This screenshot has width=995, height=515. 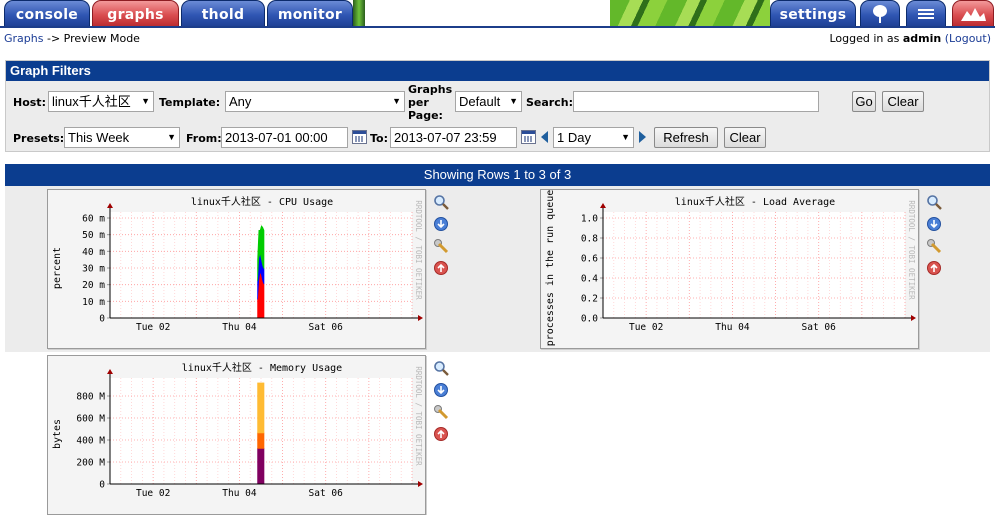 I want to click on graph-actions-cpu, so click(x=442, y=235).